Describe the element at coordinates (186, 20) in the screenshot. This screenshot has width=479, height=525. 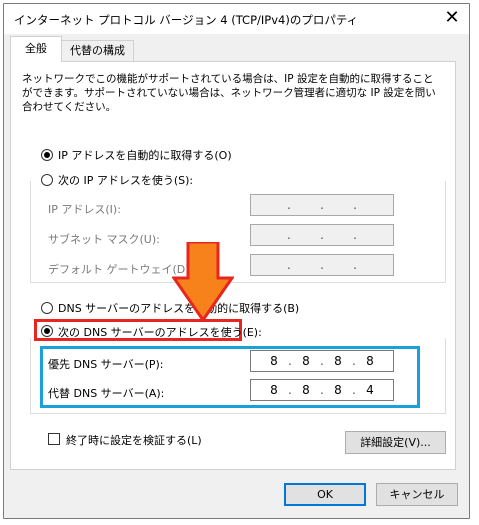
I see `window-title: インターネット プロトコル バージョン 4 (TCP/IPv4)のプロパティ` at that location.